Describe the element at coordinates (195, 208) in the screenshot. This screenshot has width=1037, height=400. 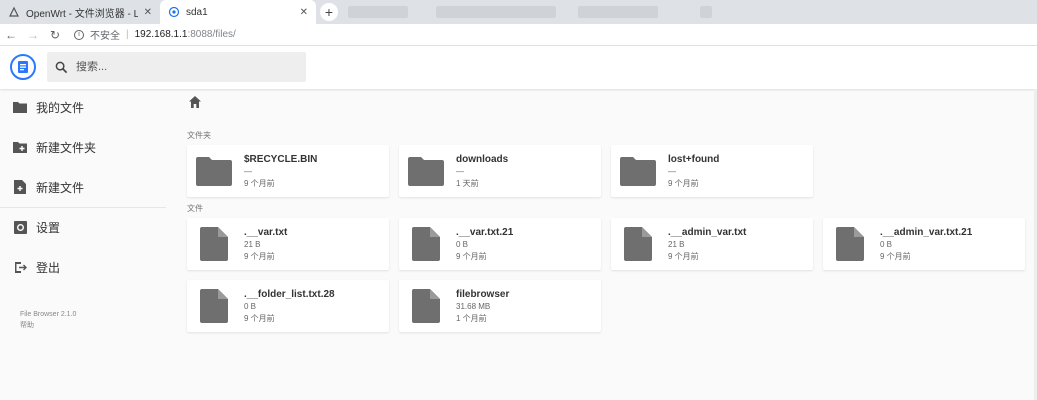
I see `files-section-label: 文件` at that location.